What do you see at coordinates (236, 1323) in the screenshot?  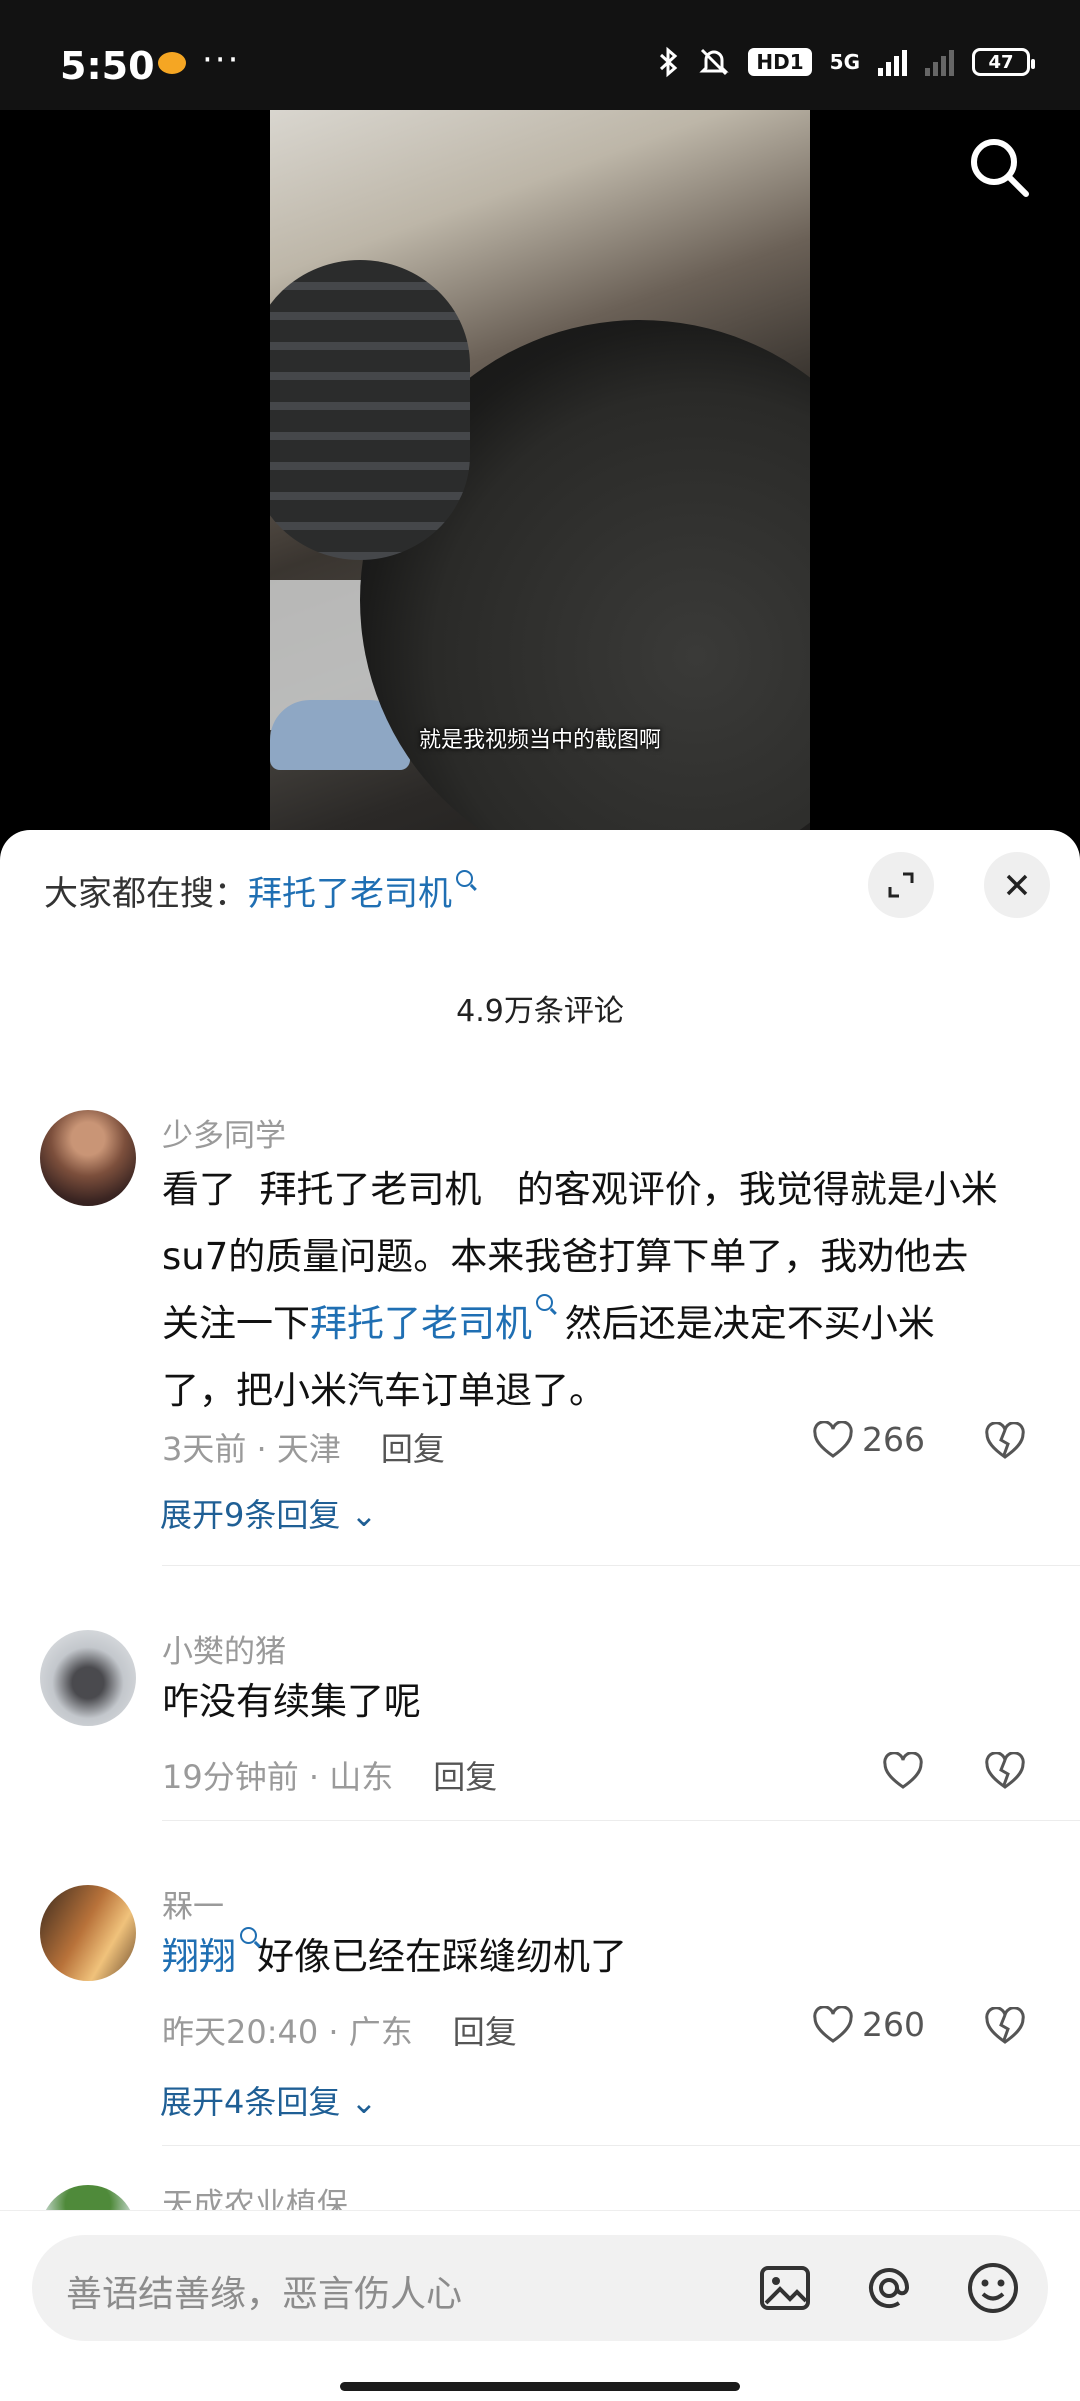 I see `comment-text-part: 关注一下` at bounding box center [236, 1323].